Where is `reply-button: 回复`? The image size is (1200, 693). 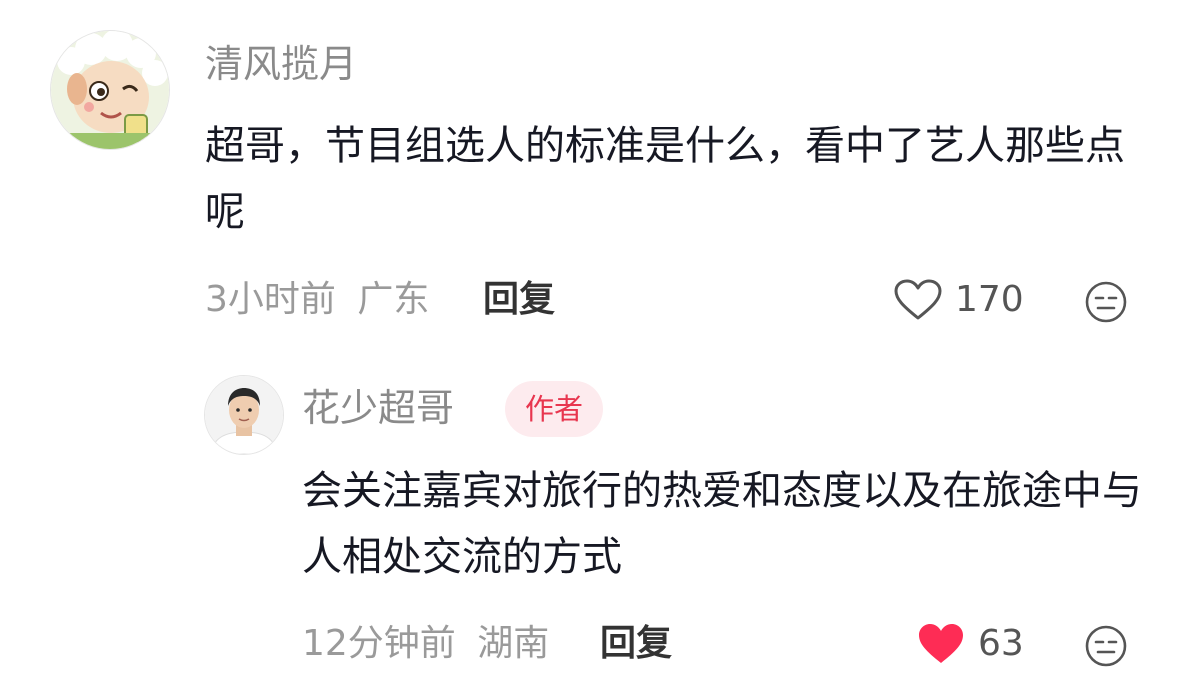
reply-button: 回复 is located at coordinates (519, 300).